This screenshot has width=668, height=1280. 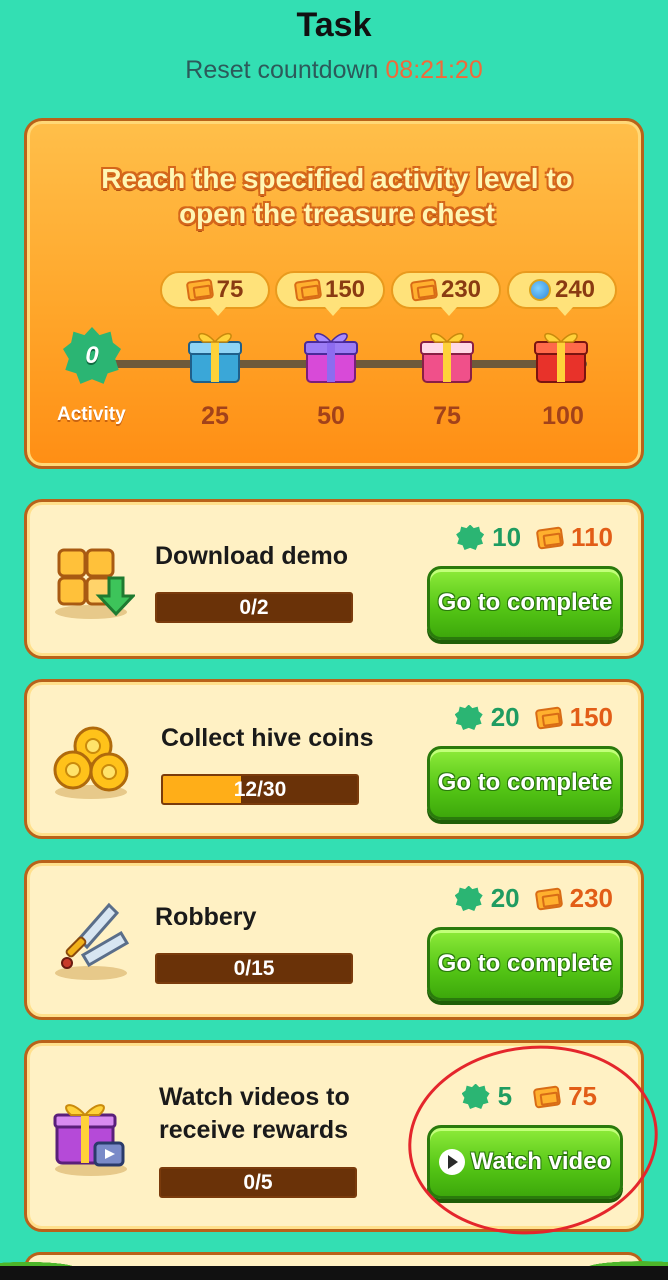 I want to click on countdown-label: Reset countdown, so click(x=282, y=70).